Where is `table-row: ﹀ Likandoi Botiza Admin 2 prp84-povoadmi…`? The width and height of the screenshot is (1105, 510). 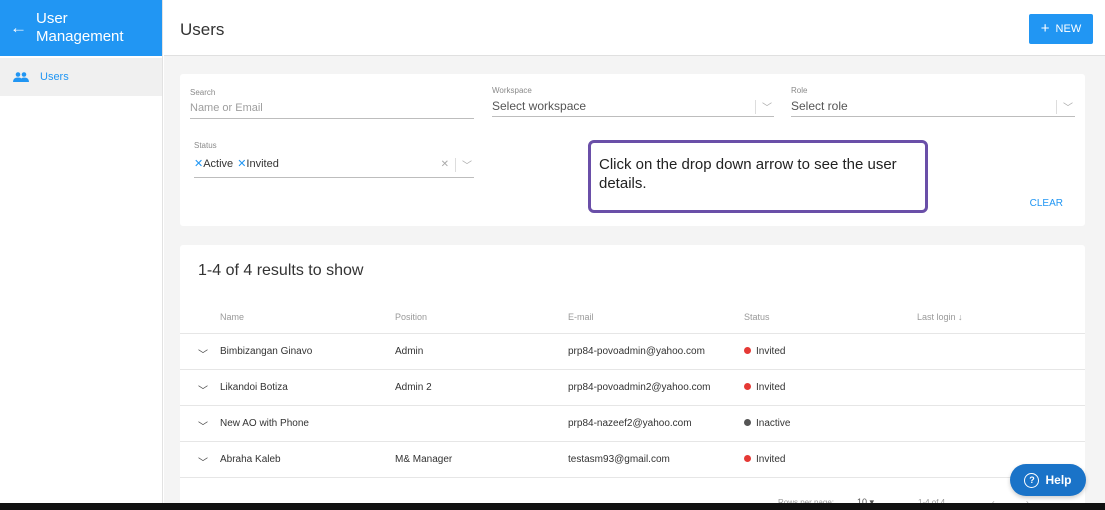 table-row: ﹀ Likandoi Botiza Admin 2 prp84-povoadmi… is located at coordinates (632, 388).